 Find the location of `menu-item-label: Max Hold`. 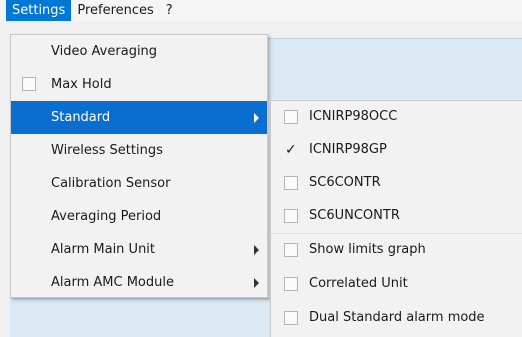

menu-item-label: Max Hold is located at coordinates (81, 84).